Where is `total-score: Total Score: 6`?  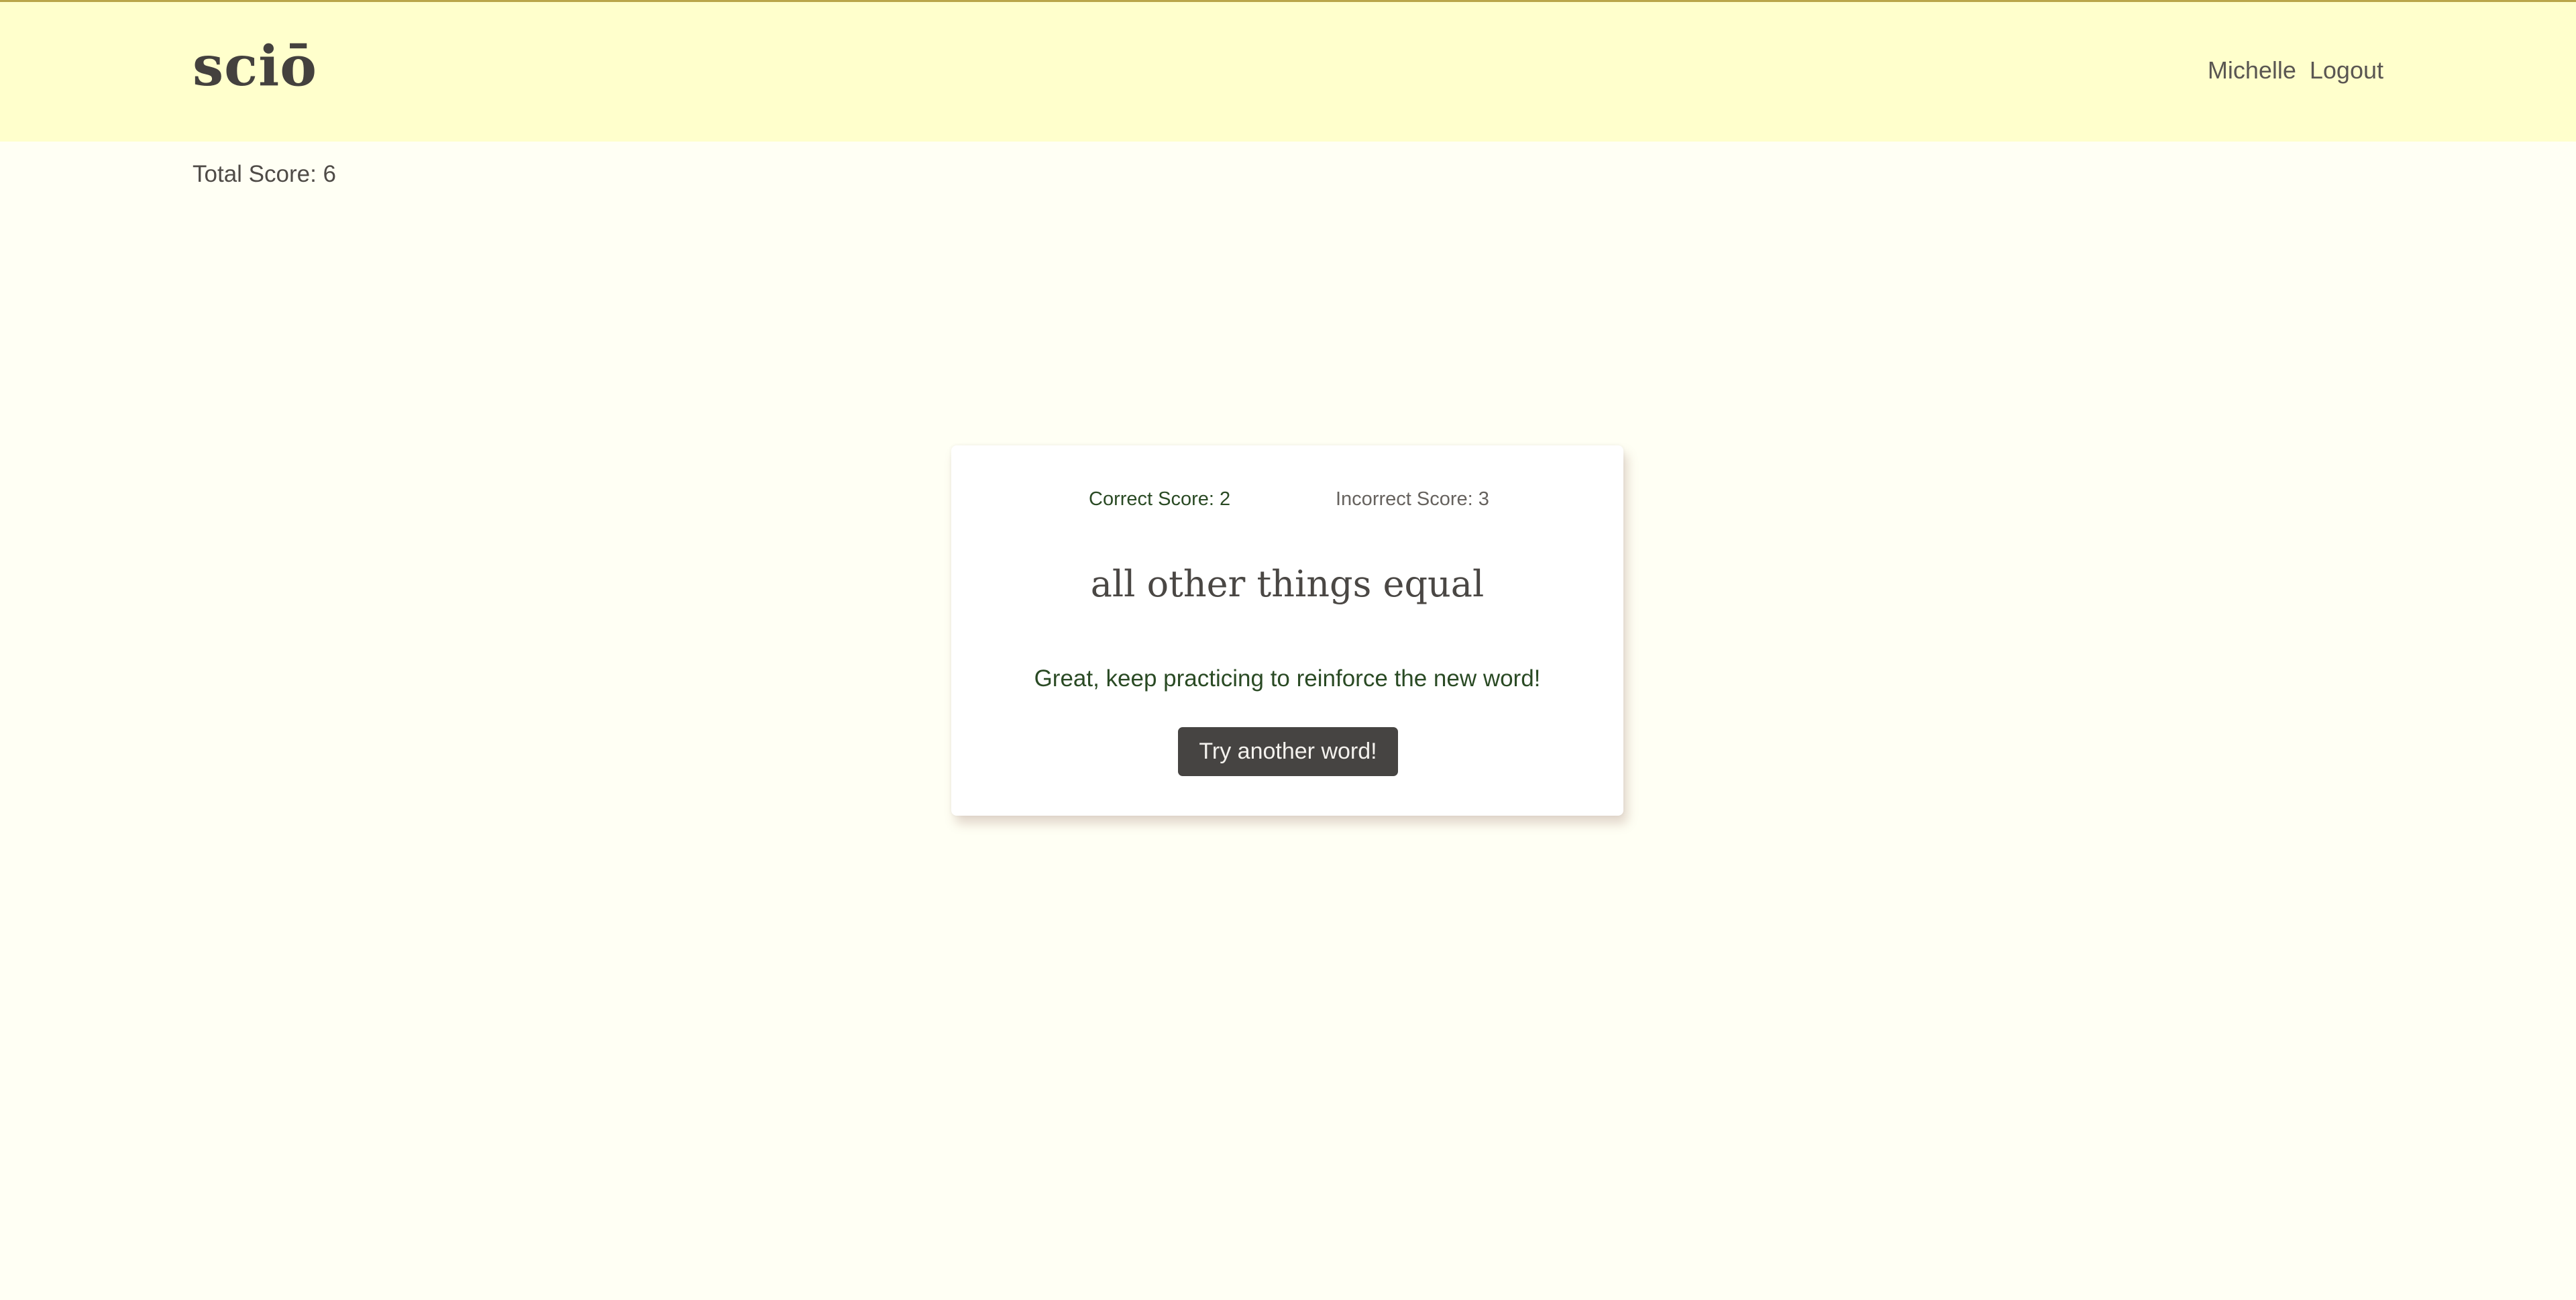
total-score: Total Score: 6 is located at coordinates (264, 174).